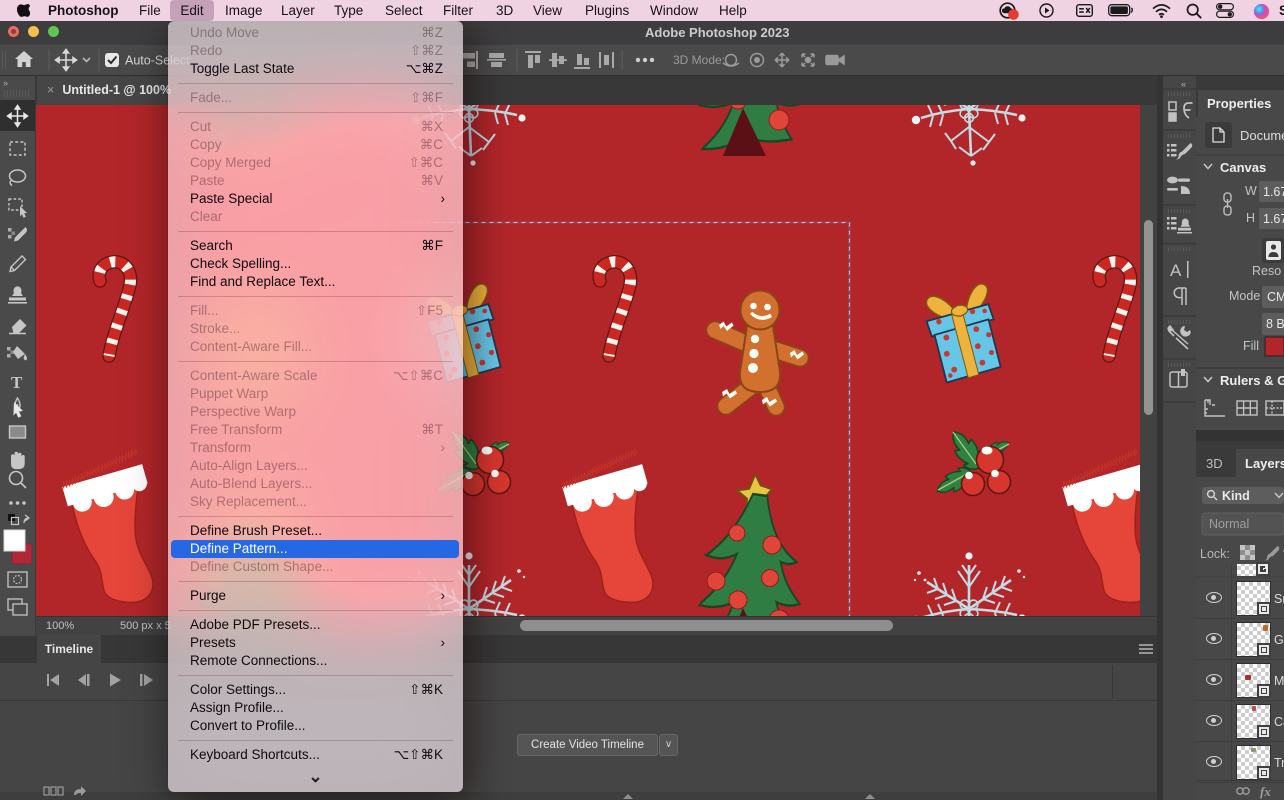 Image resolution: width=1284 pixels, height=800 pixels. I want to click on svg-text: Mode, so click(1244, 296).